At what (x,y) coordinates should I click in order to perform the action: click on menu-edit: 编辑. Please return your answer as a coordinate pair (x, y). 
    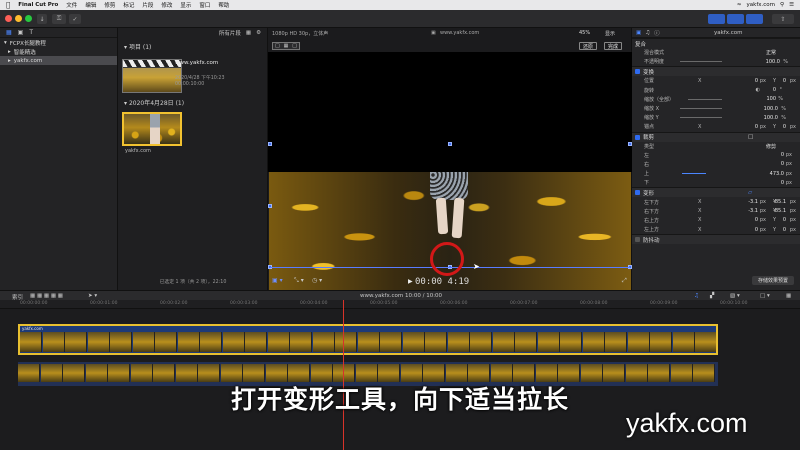
    Looking at the image, I should click on (90, 5).